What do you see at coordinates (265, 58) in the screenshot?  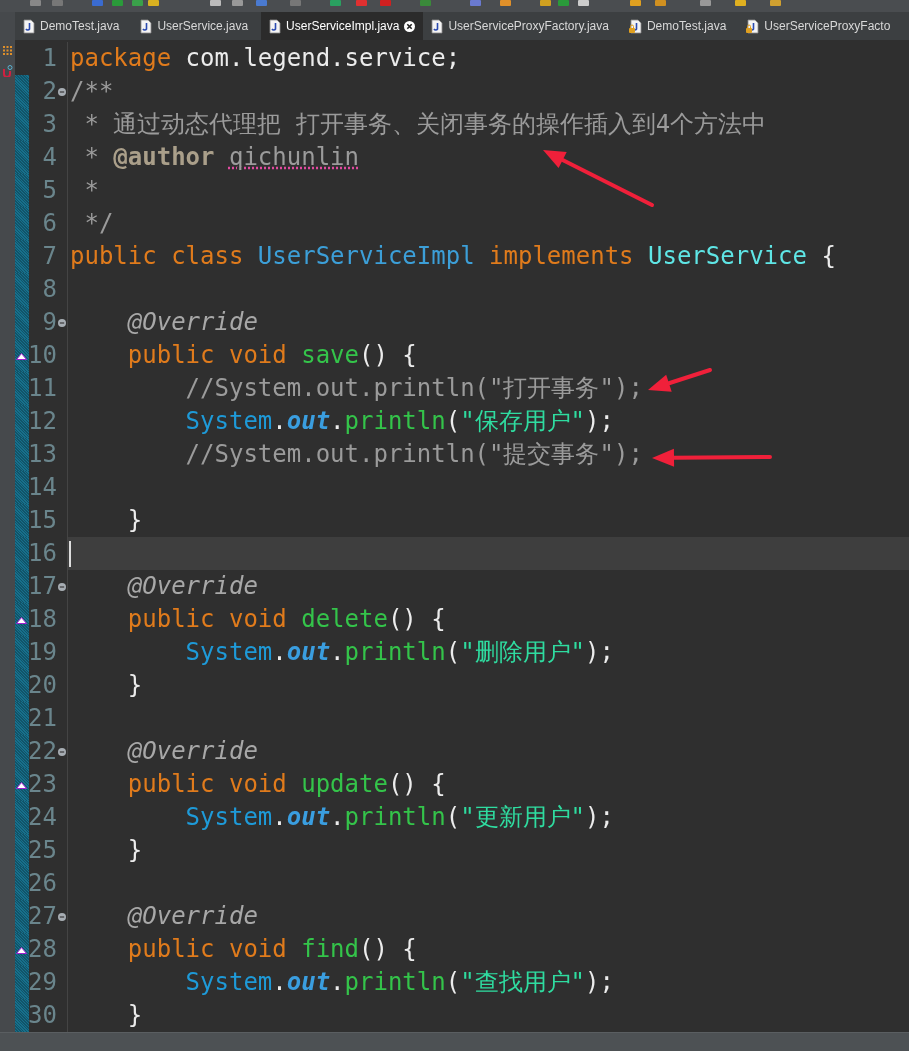 I see `code-line: package com.legend.service;` at bounding box center [265, 58].